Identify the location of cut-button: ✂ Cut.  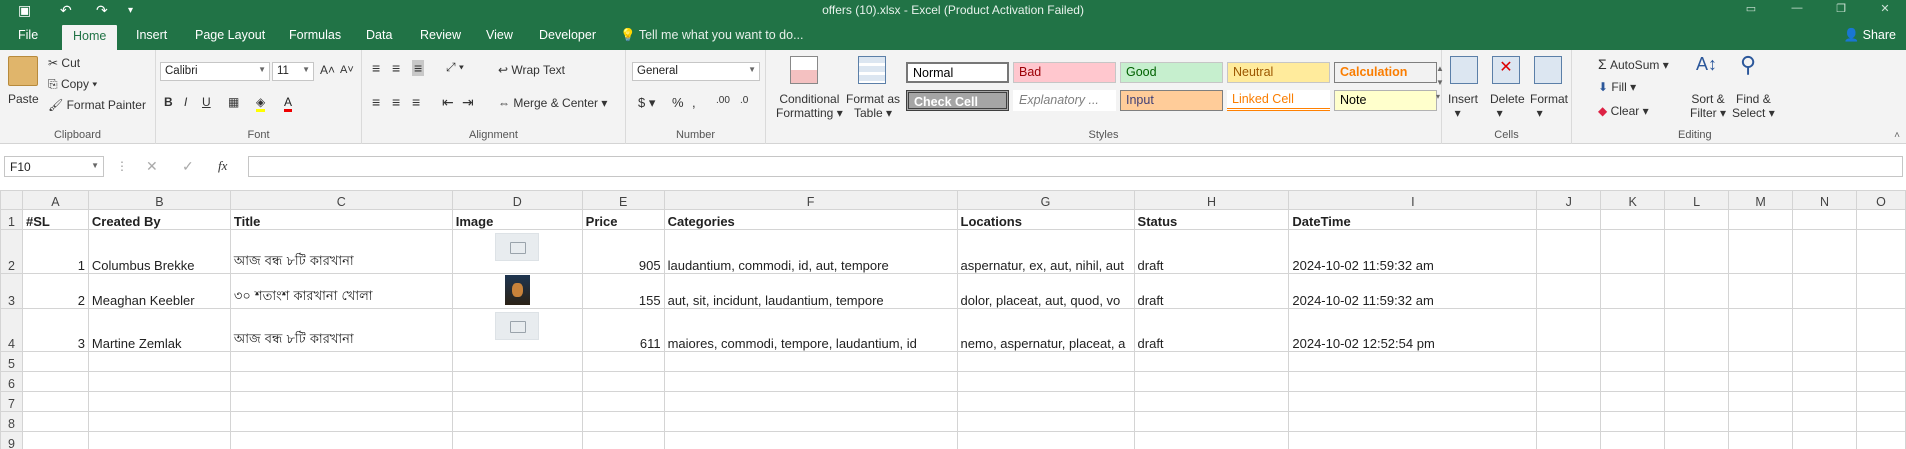
(64, 63).